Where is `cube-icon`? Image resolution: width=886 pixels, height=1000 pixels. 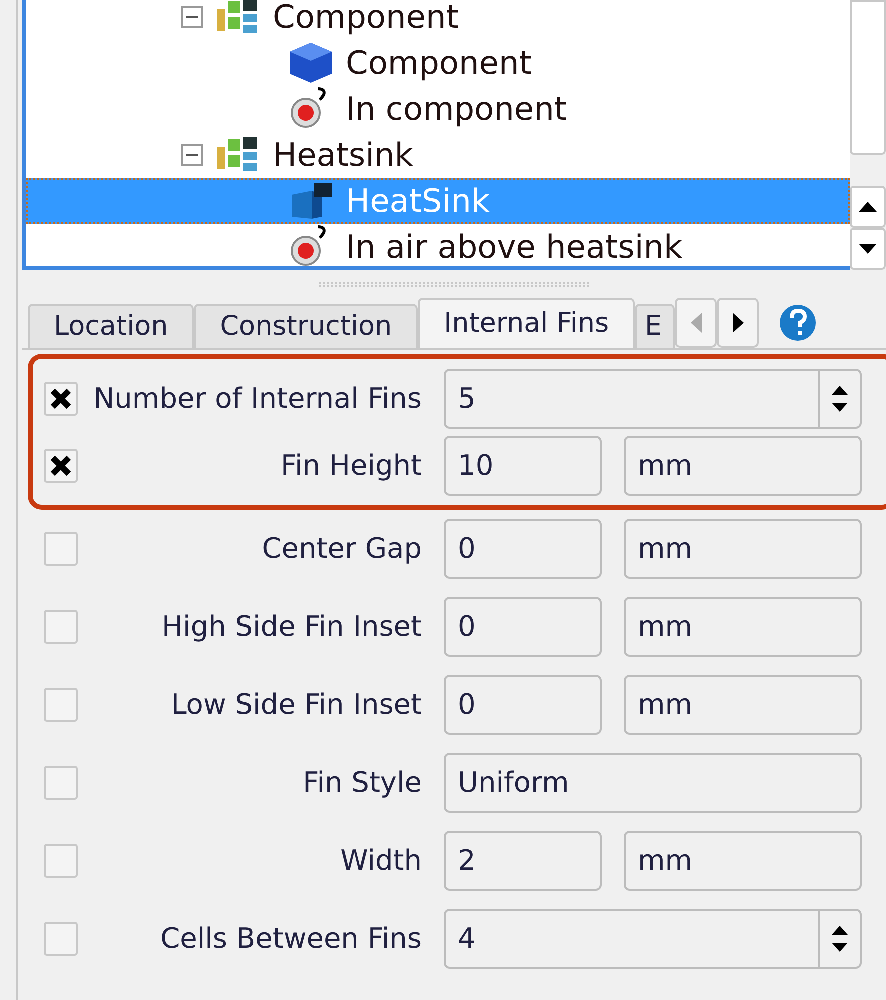
cube-icon is located at coordinates (311, 63).